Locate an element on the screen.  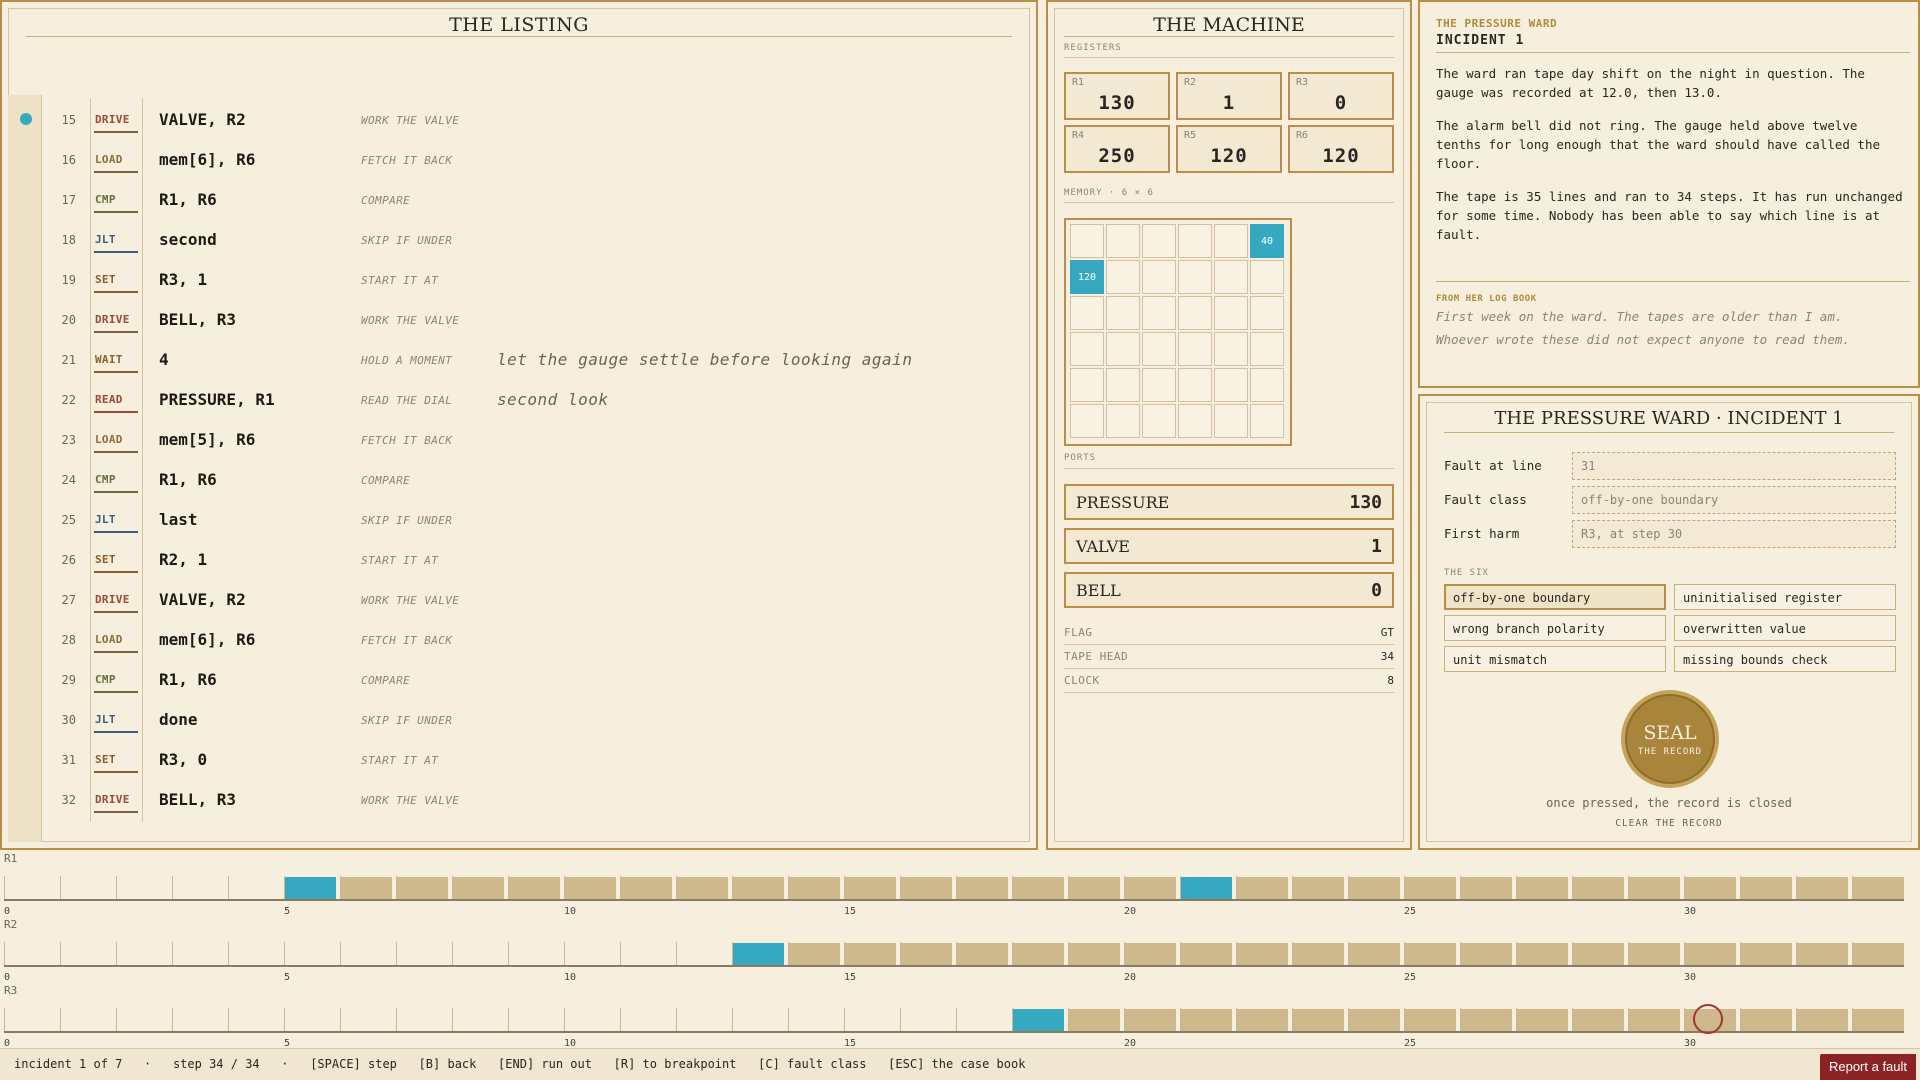
listing-line: 17 CMP R1, R6 COMPARE is located at coordinates (517, 200).